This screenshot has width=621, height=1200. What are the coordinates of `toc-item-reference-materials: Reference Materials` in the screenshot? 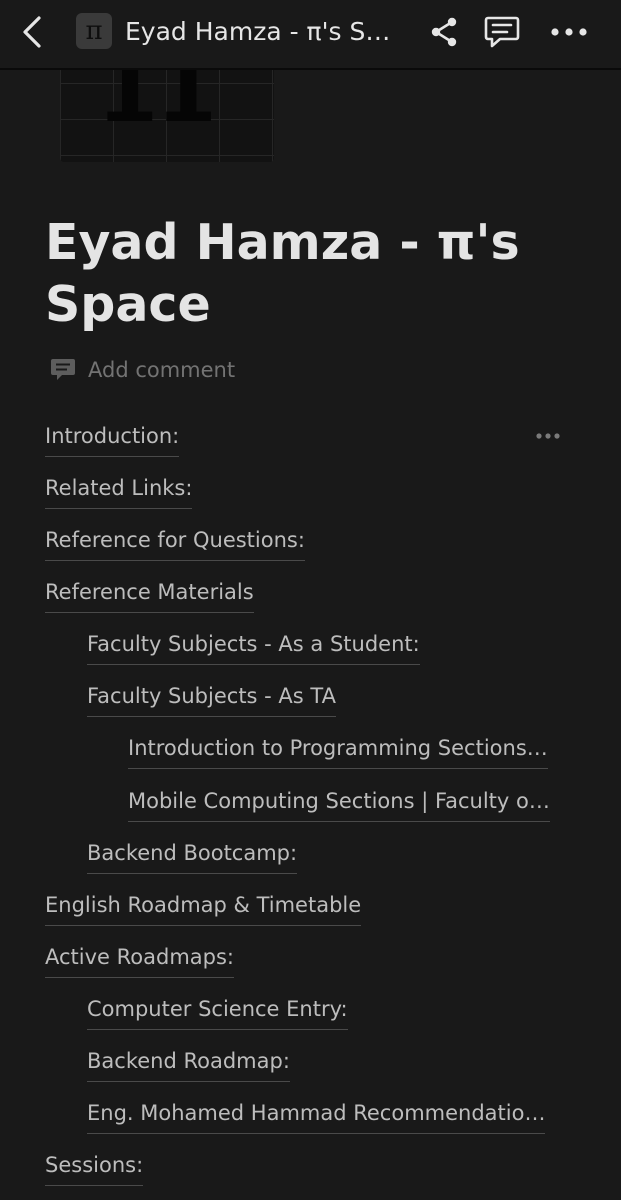 It's located at (149, 595).